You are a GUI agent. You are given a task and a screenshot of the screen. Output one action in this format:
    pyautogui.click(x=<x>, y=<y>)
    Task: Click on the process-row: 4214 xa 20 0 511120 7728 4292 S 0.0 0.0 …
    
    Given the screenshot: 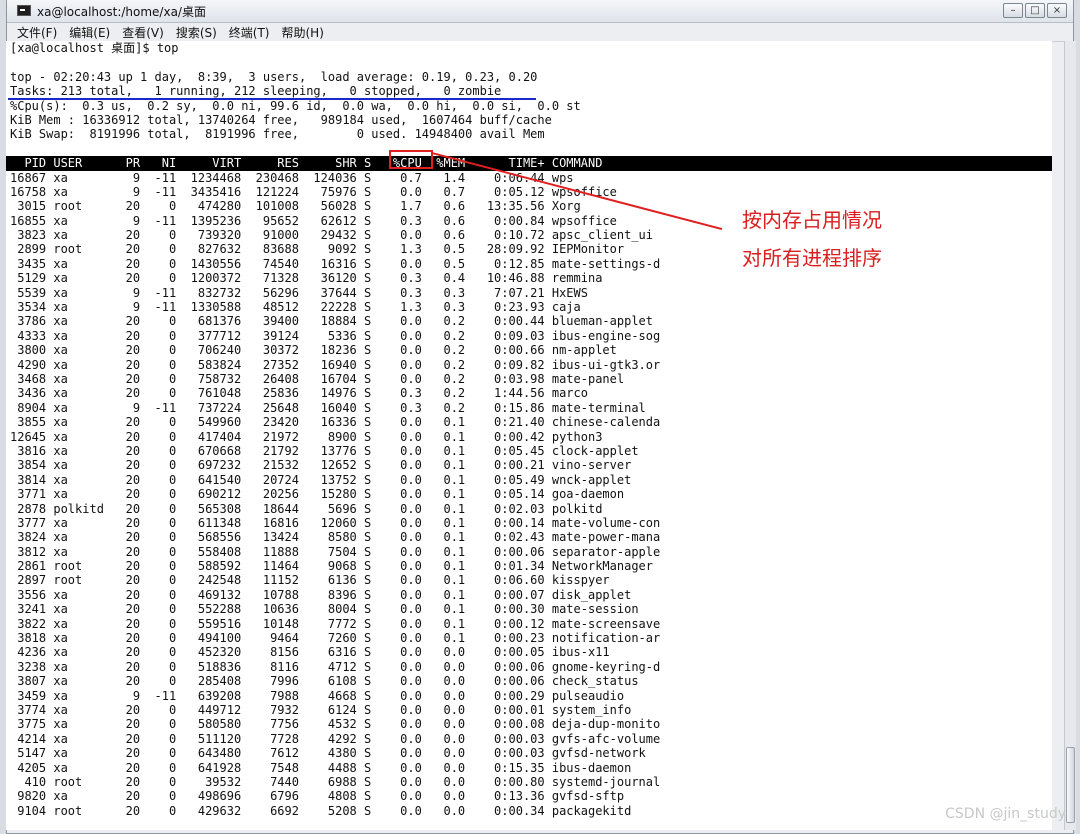 What is the action you would take?
    pyautogui.click(x=335, y=738)
    